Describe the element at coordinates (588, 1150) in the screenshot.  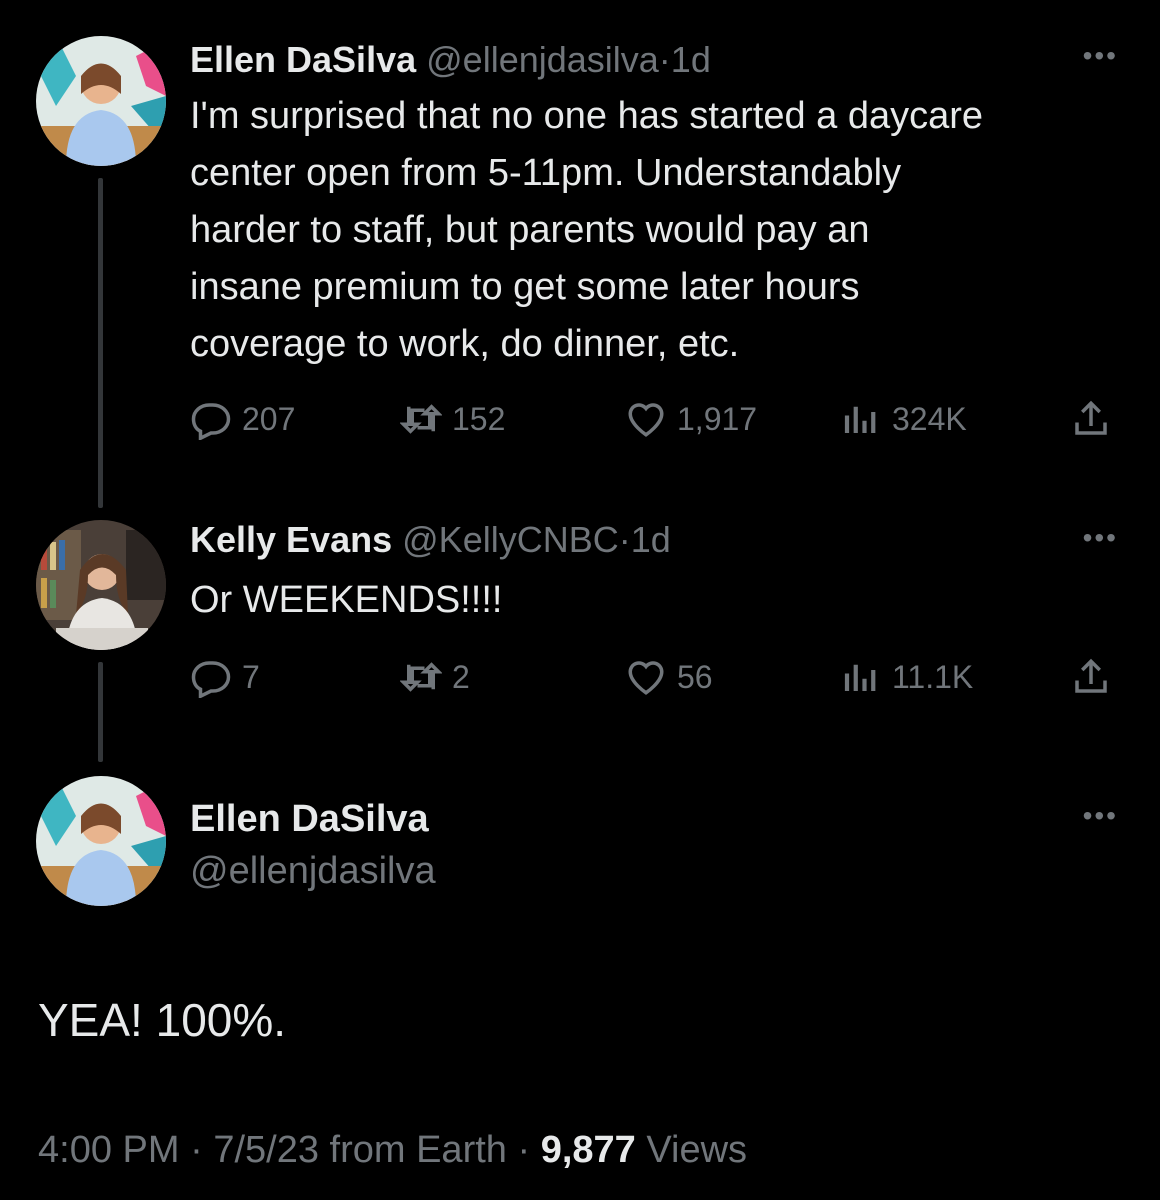
I see `views-count: 9,877` at that location.